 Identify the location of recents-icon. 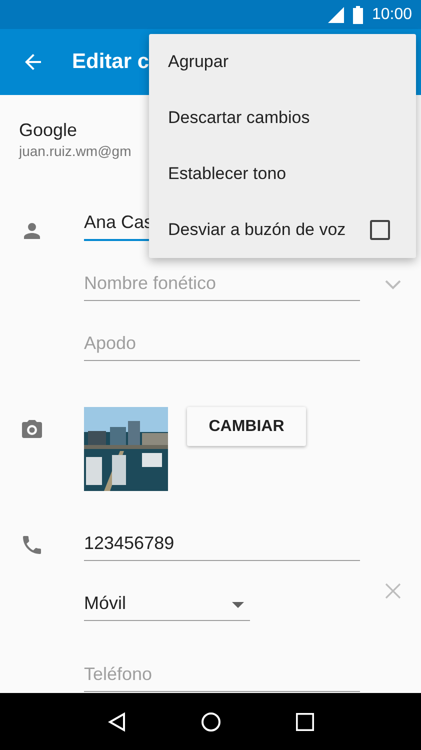
(305, 721).